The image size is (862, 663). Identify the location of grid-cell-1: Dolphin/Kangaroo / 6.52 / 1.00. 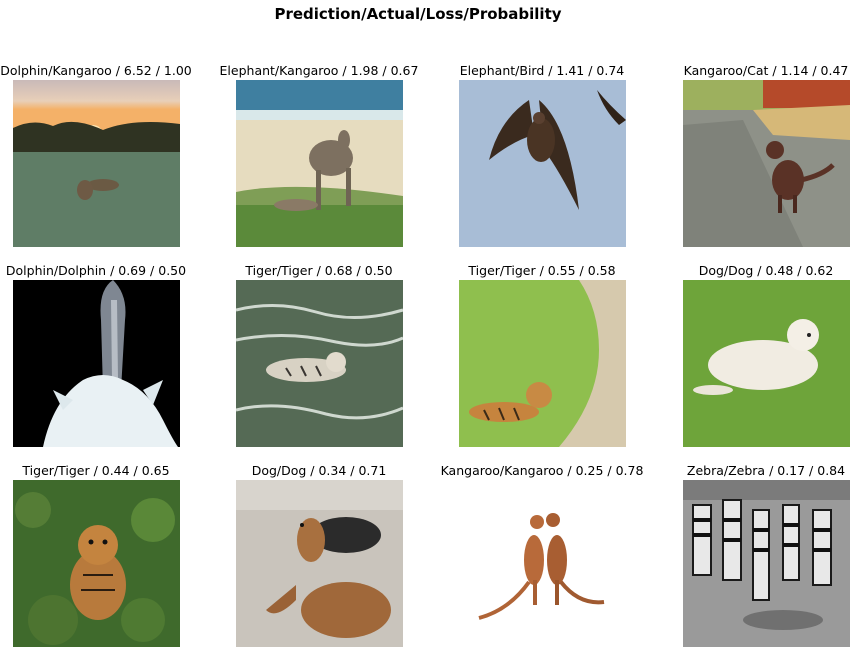
(103, 163).